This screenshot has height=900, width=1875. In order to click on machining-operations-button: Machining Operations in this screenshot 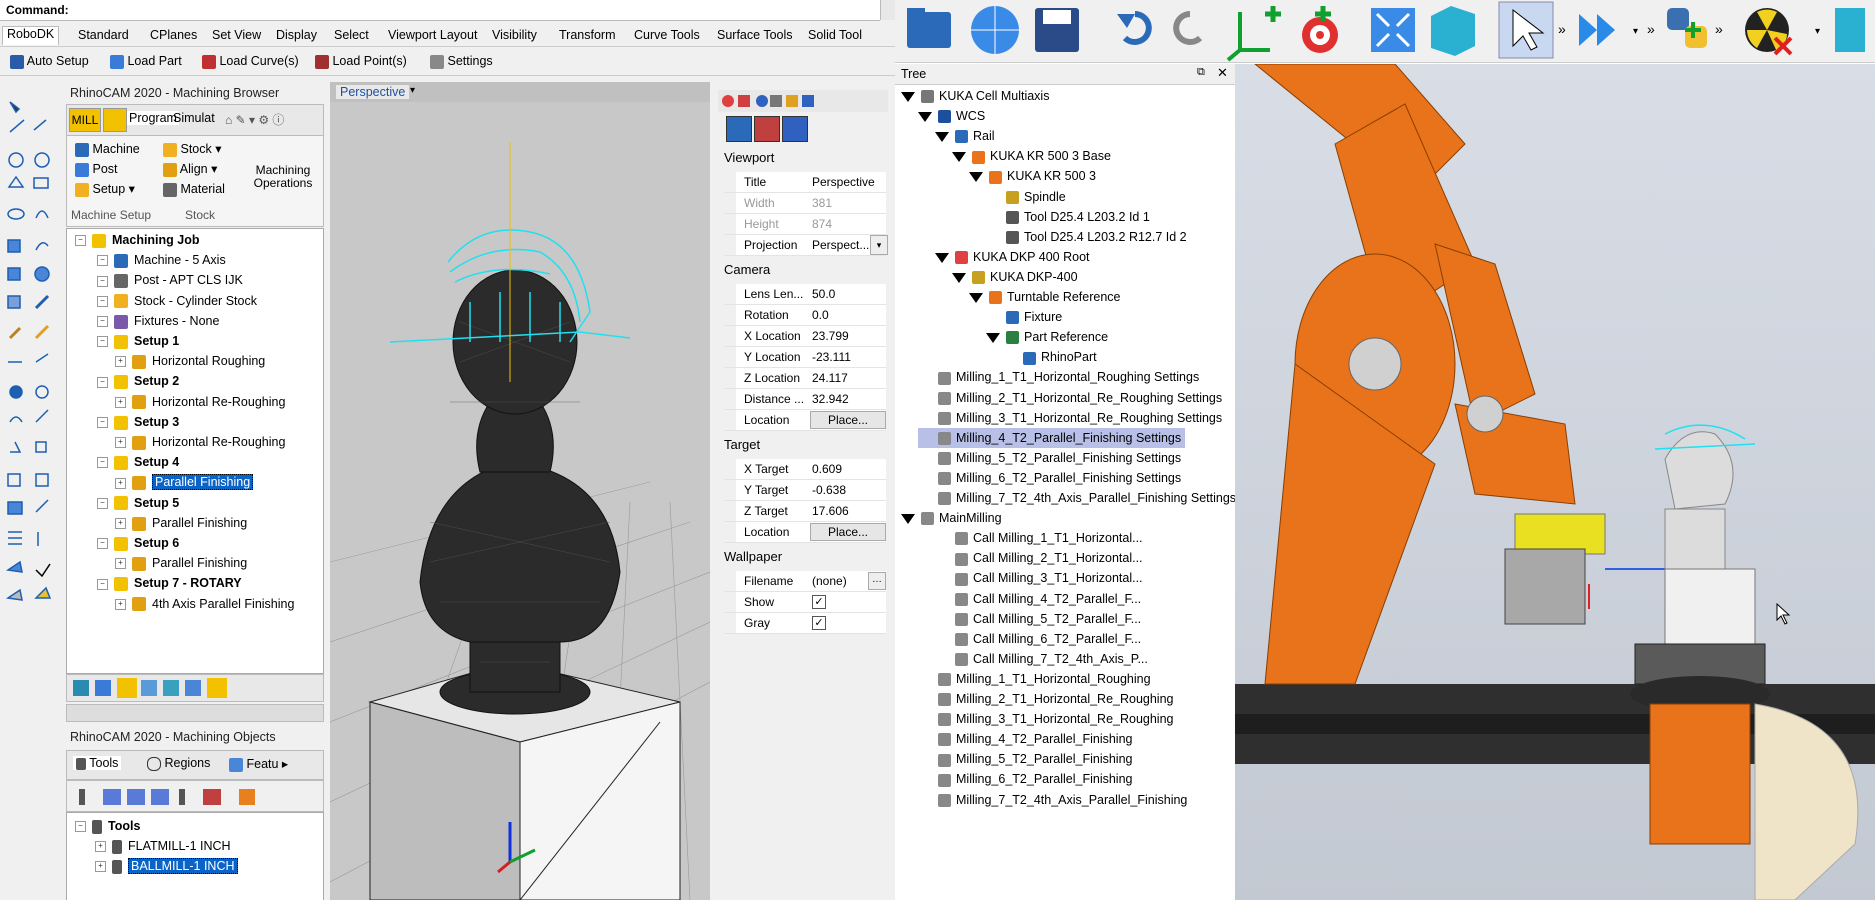, I will do `click(283, 177)`.